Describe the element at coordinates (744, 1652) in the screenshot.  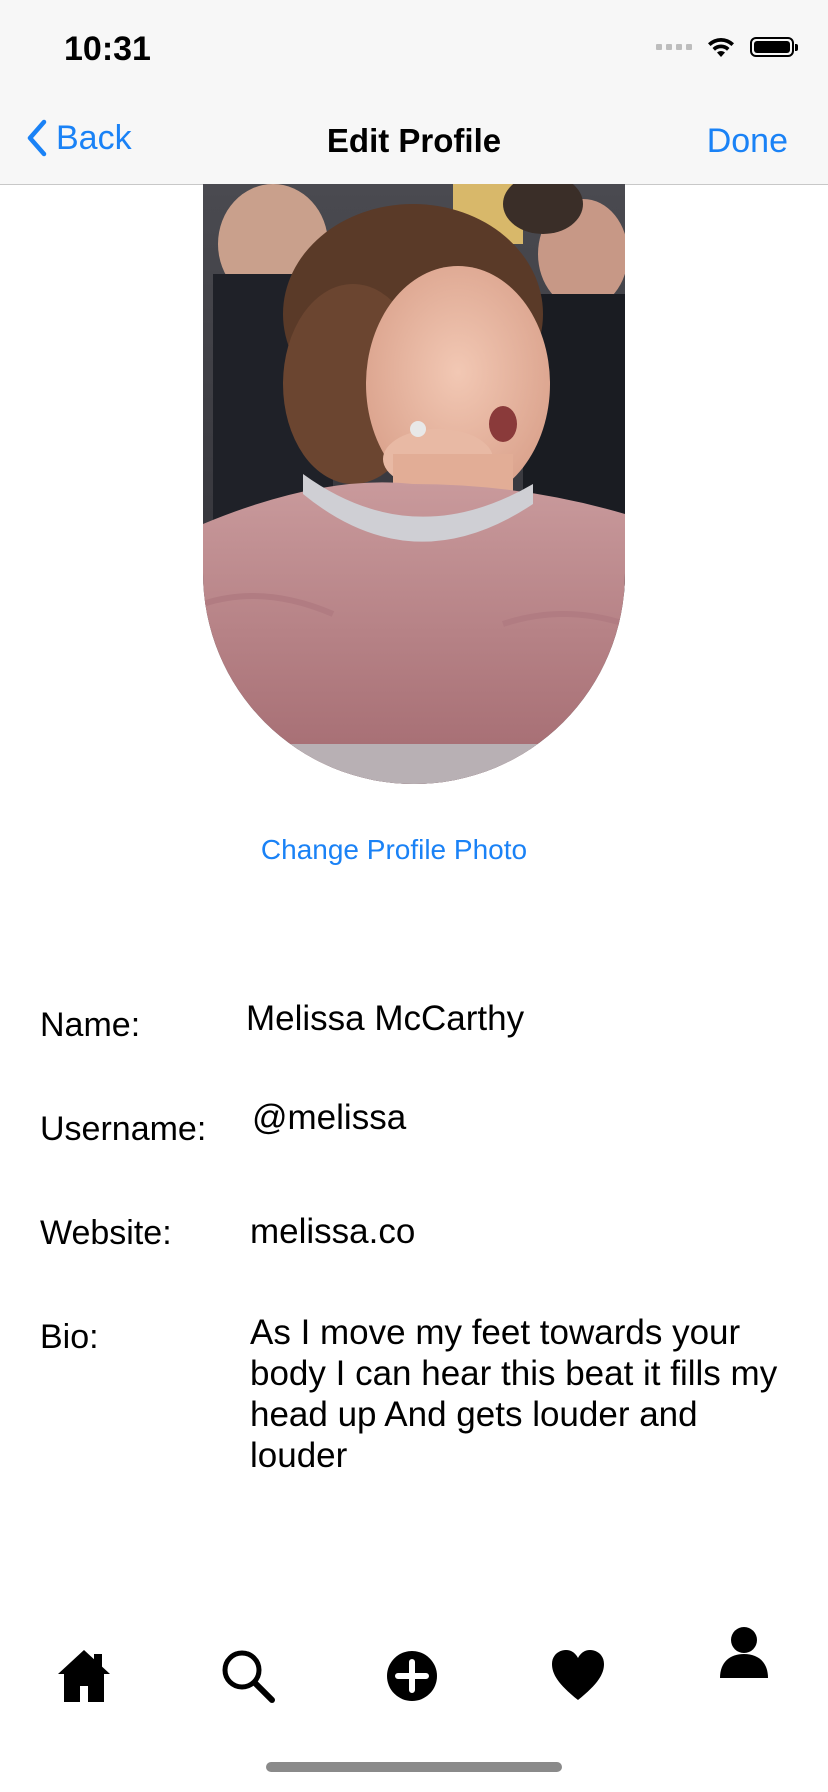
I see `profile-icon` at that location.